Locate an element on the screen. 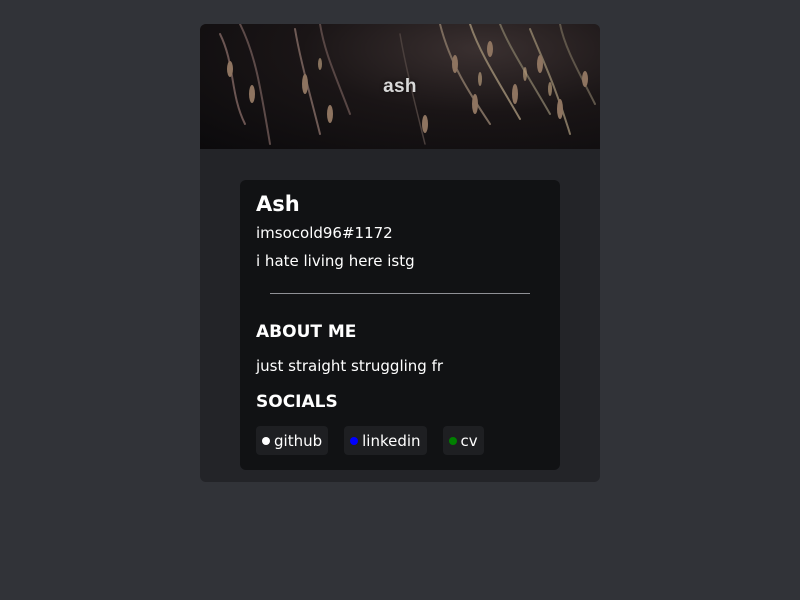  profile-banner: ash is located at coordinates (400, 86).